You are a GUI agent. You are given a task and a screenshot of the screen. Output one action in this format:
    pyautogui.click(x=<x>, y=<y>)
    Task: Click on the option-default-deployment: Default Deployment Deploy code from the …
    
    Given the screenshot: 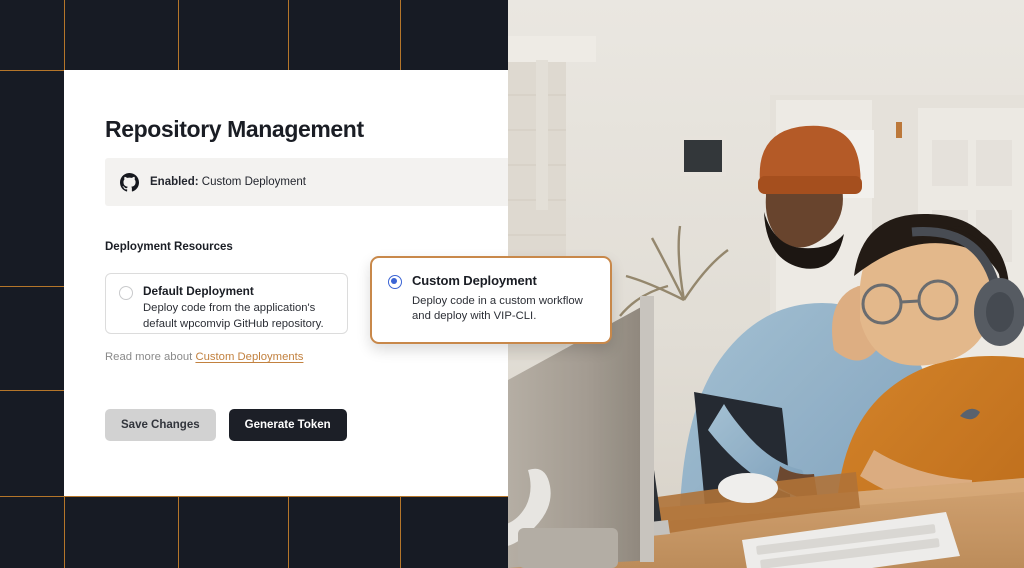 What is the action you would take?
    pyautogui.click(x=226, y=303)
    